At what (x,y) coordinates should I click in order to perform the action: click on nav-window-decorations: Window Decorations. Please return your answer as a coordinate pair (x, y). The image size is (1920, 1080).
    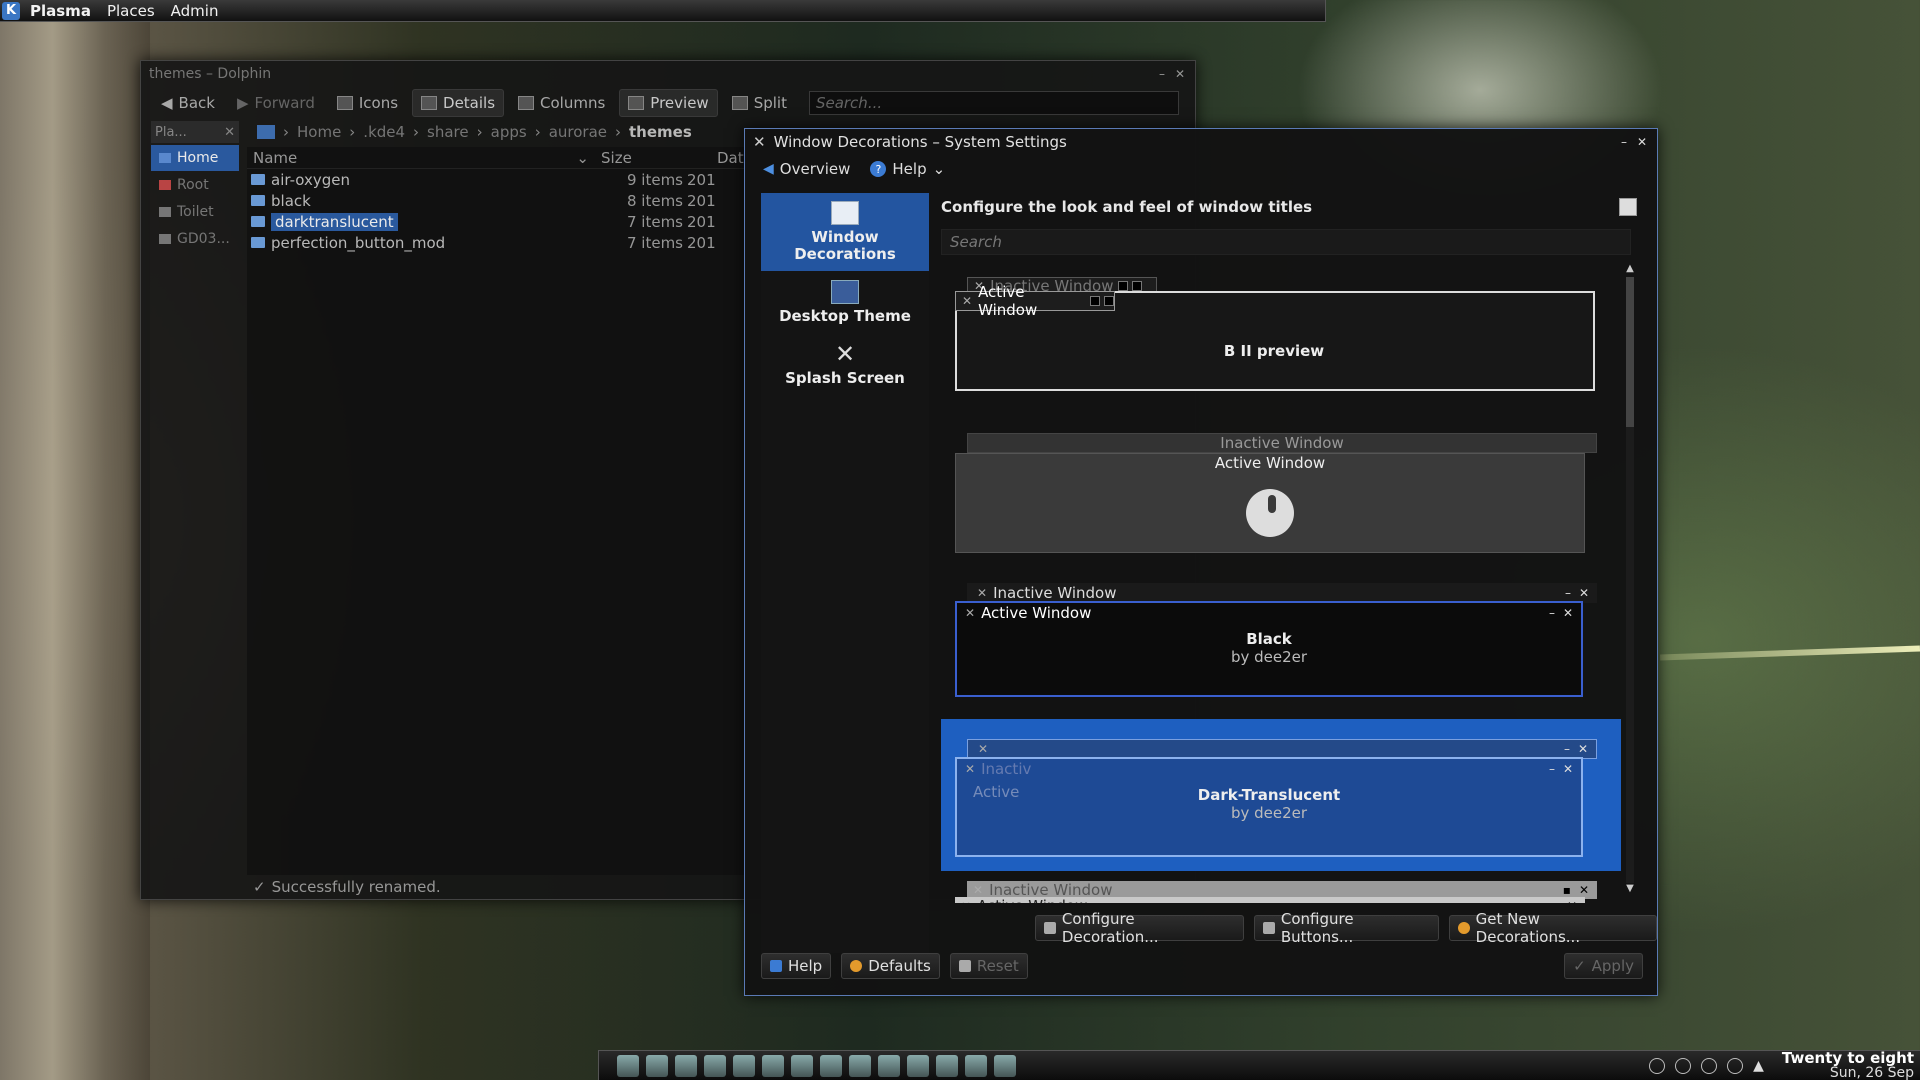
    Looking at the image, I should click on (845, 232).